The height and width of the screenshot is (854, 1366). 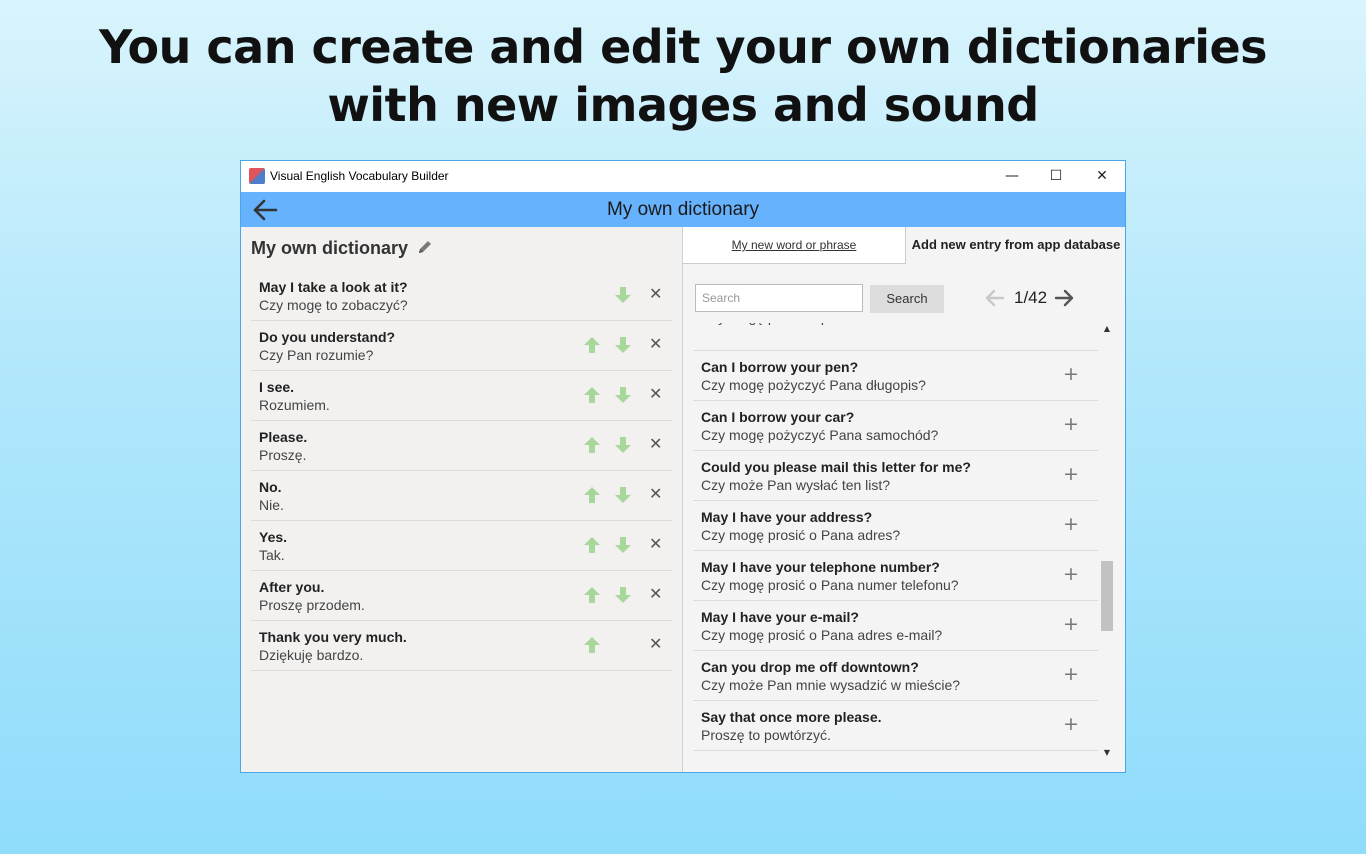 What do you see at coordinates (779, 298) in the screenshot?
I see `search-input: Search` at bounding box center [779, 298].